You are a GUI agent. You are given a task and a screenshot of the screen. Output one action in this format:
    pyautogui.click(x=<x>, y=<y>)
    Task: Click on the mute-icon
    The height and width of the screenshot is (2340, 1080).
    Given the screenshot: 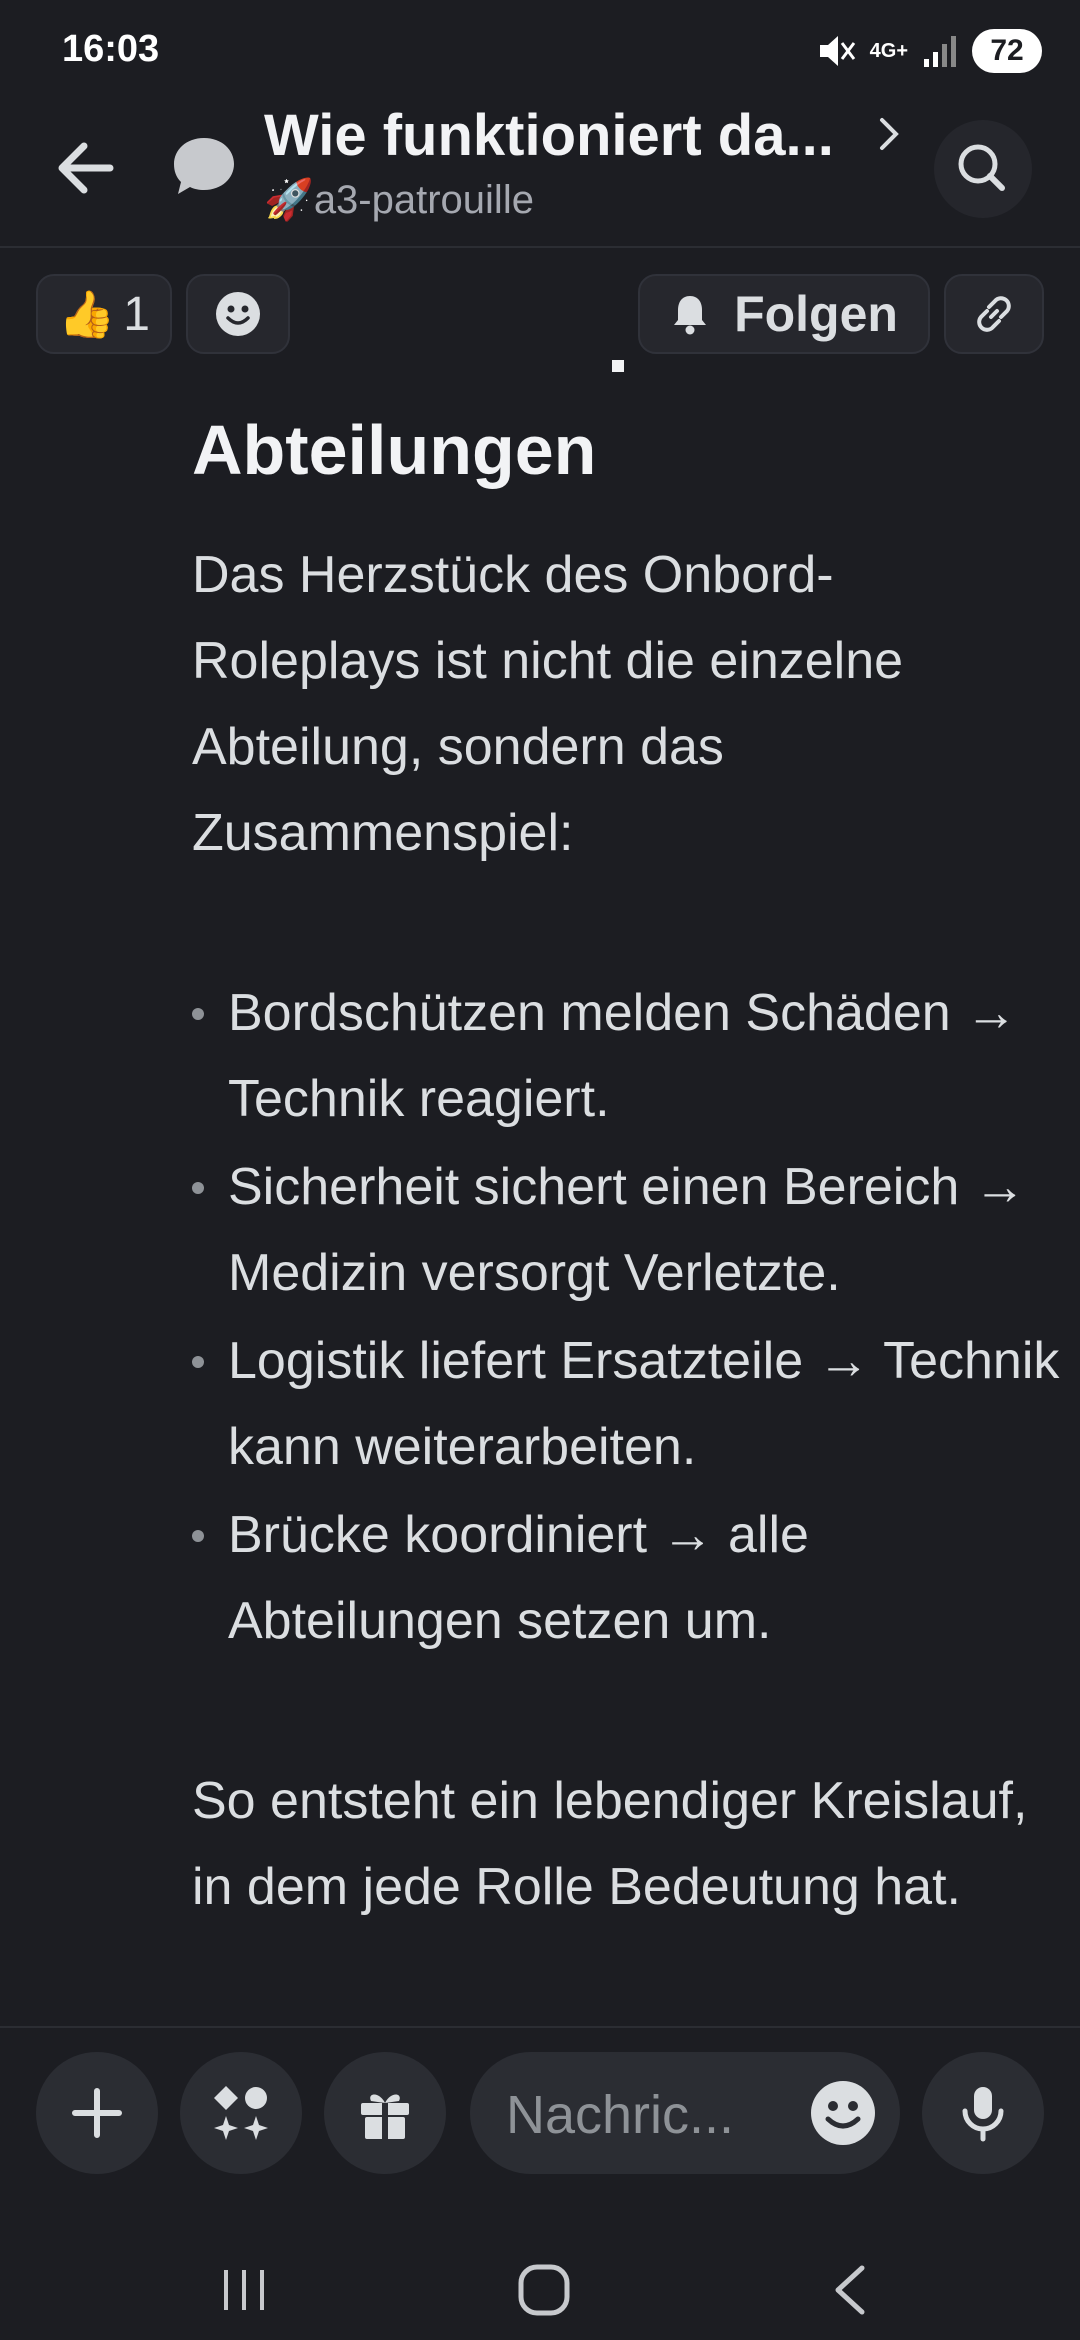 What is the action you would take?
    pyautogui.click(x=837, y=51)
    